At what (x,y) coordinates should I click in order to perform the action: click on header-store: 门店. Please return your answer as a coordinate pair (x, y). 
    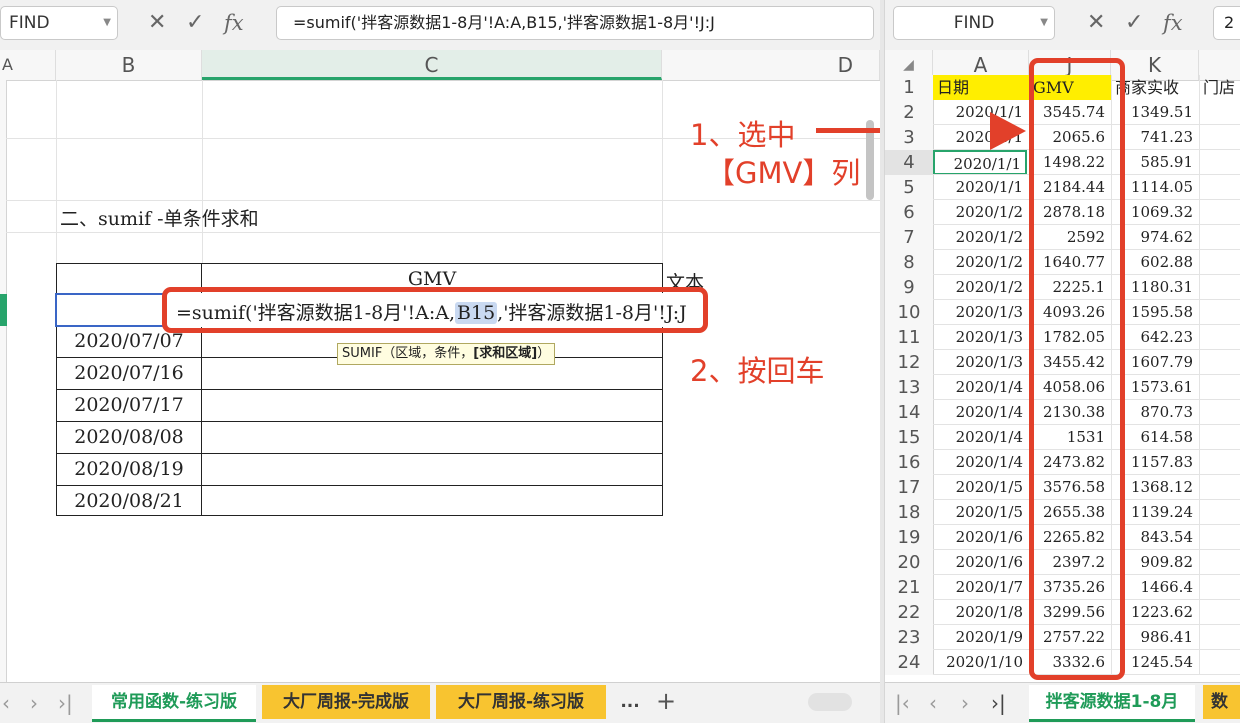
    Looking at the image, I should click on (1219, 87).